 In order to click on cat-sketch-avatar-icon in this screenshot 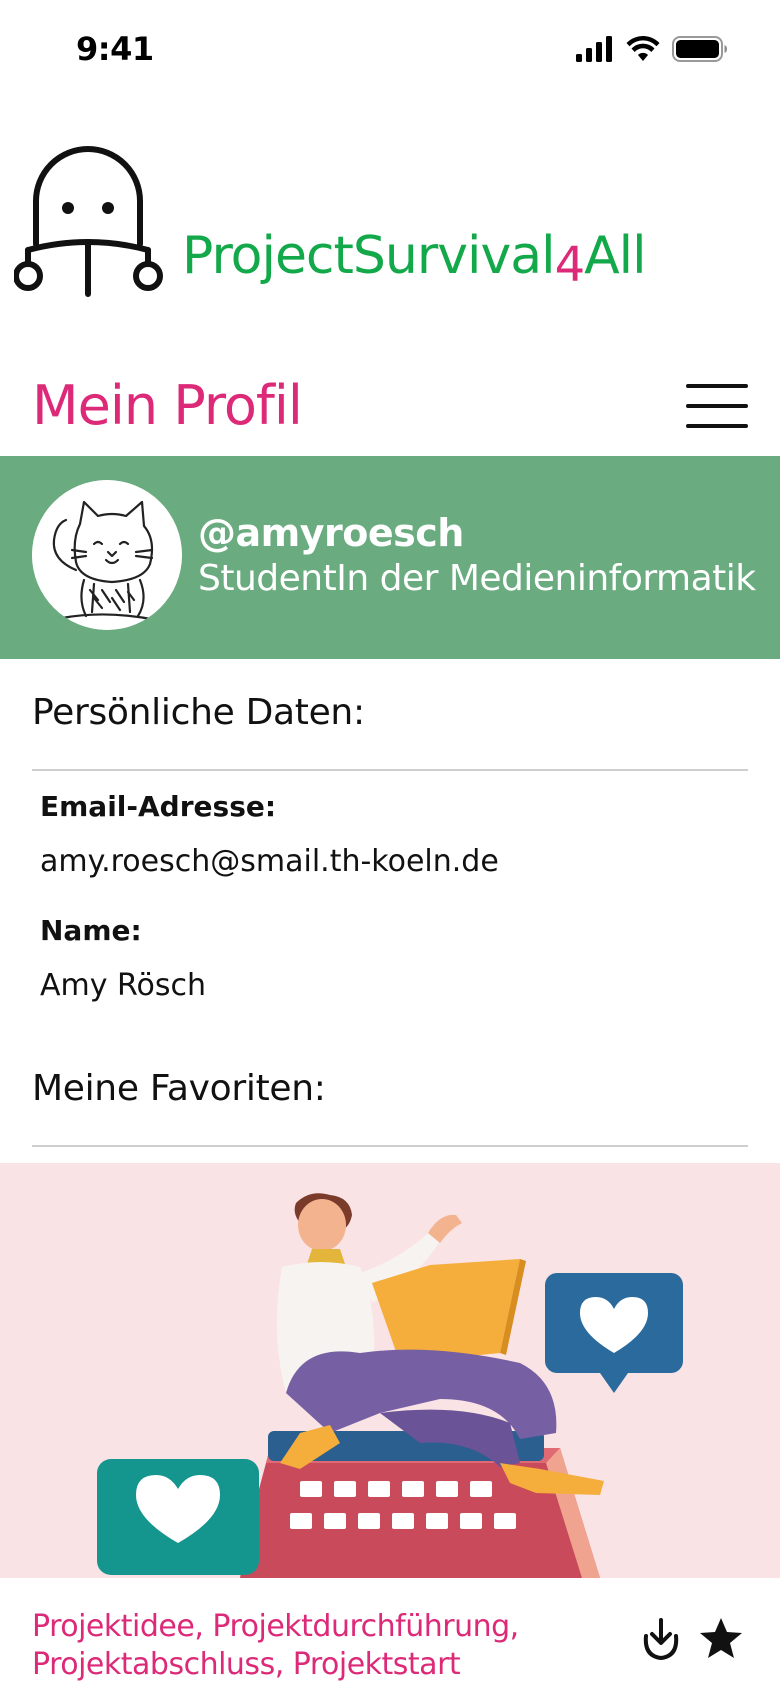, I will do `click(107, 555)`.